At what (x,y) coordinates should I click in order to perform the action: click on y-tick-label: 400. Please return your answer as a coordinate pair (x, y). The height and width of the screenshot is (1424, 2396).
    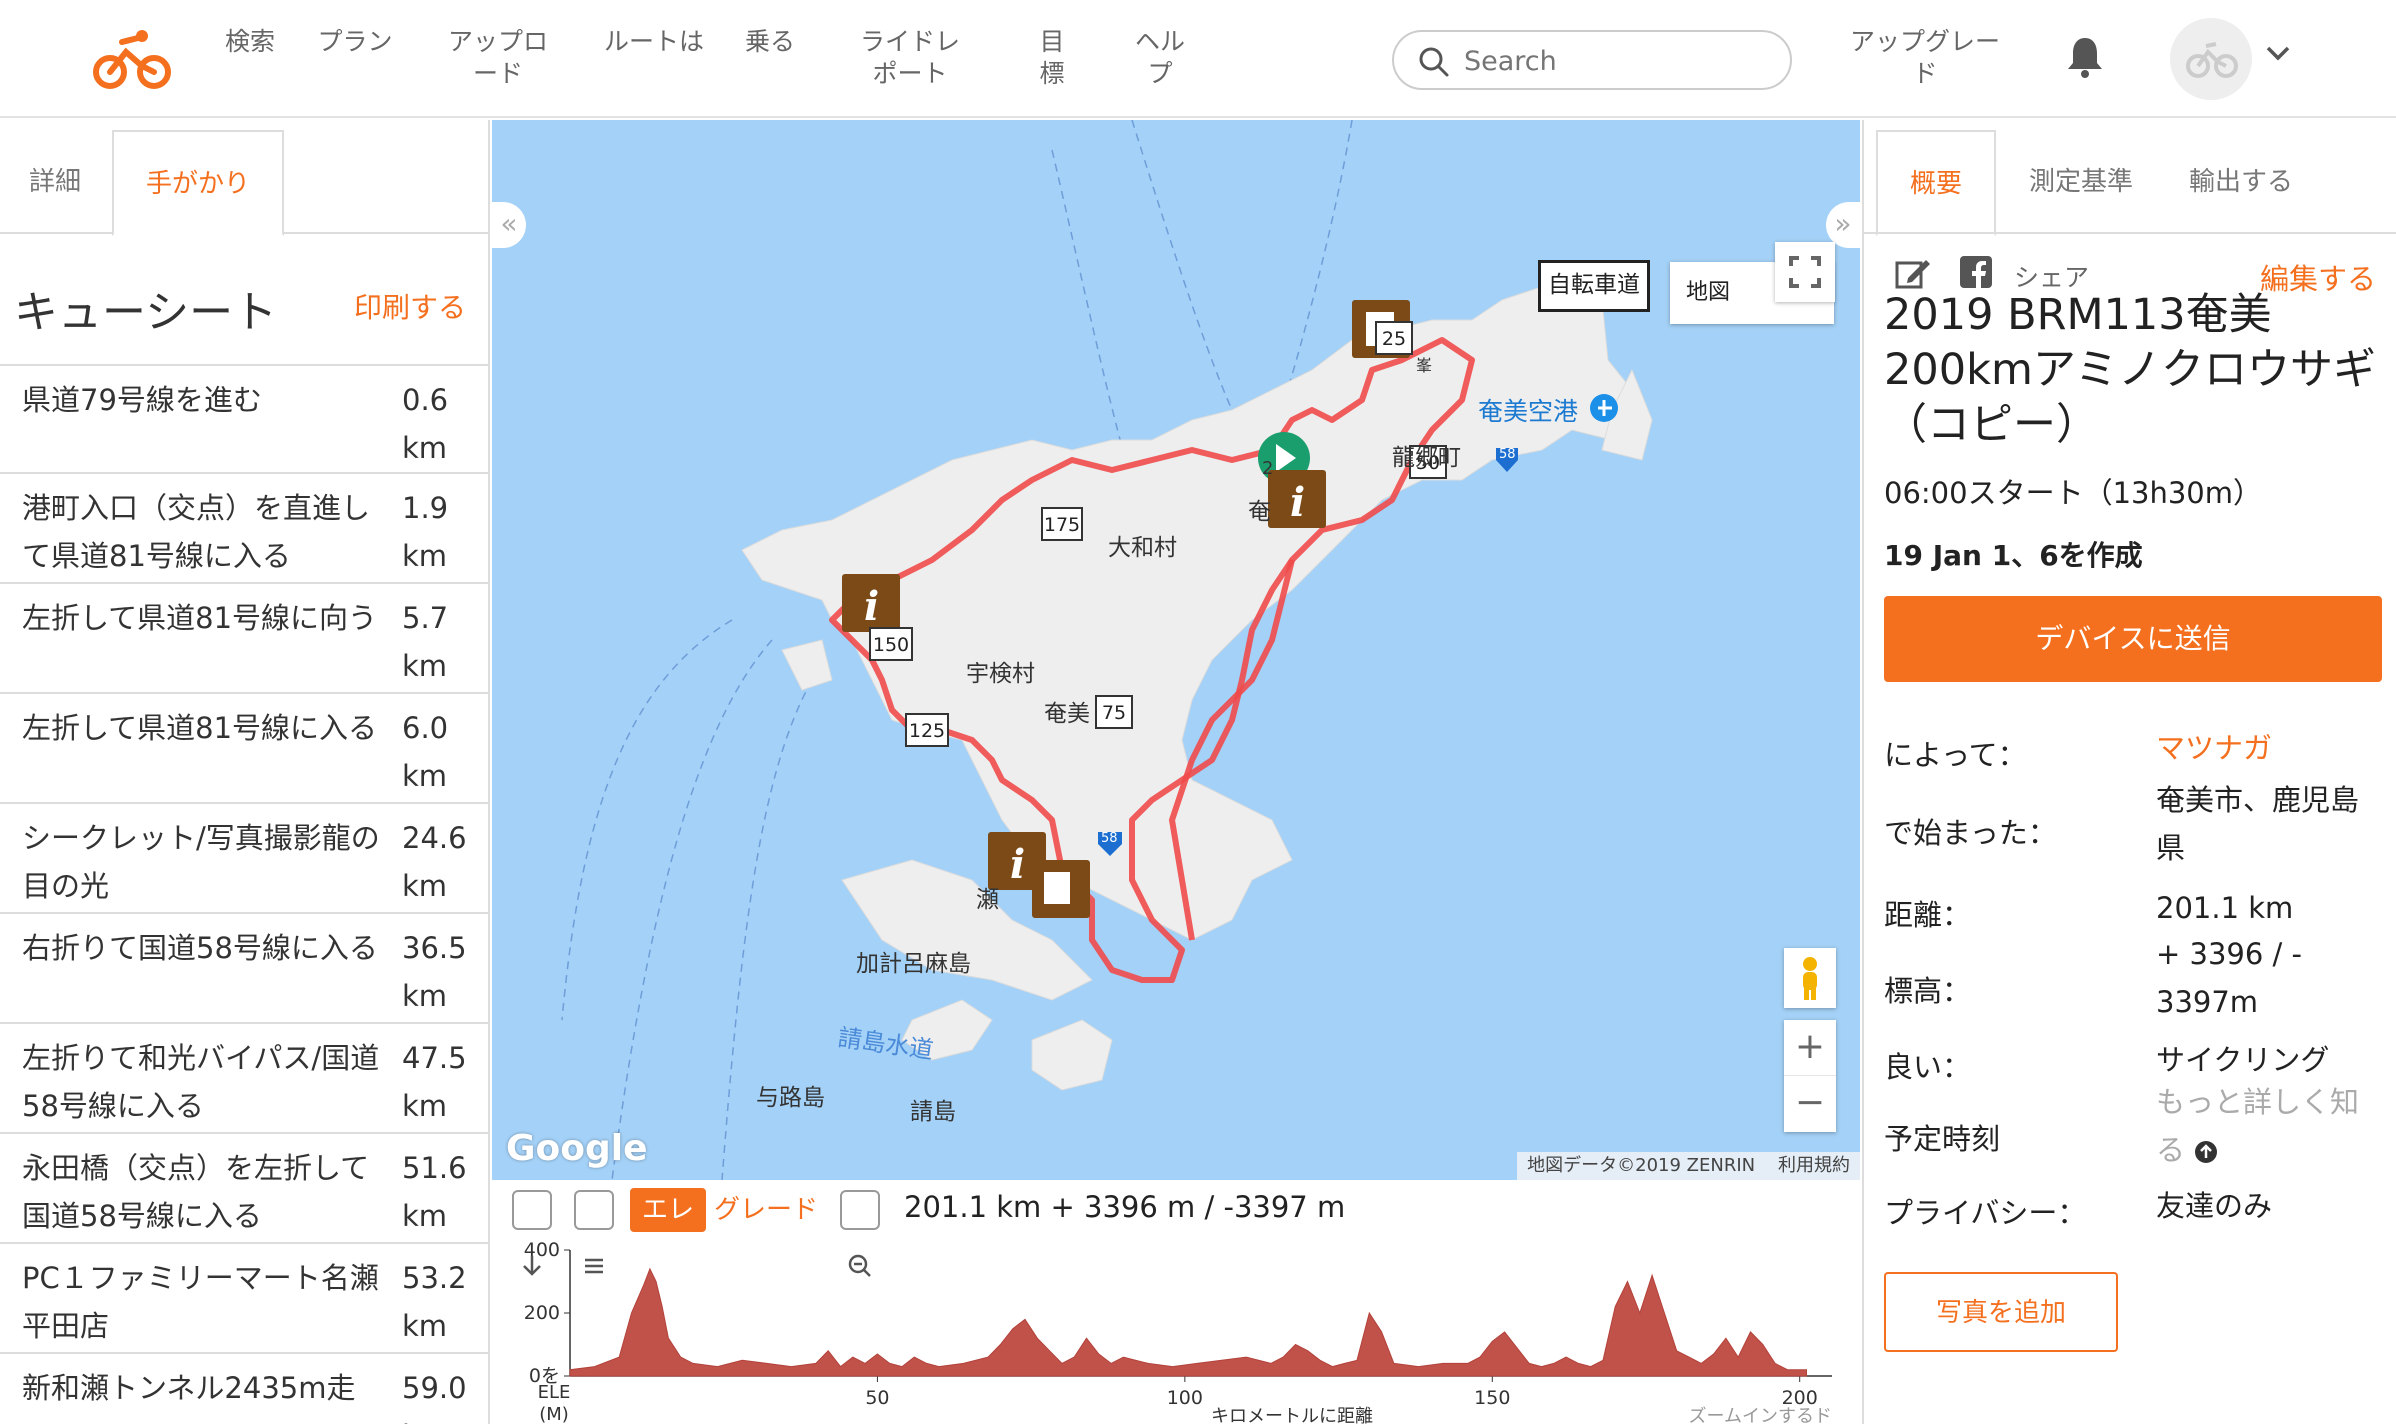
    Looking at the image, I should click on (542, 1250).